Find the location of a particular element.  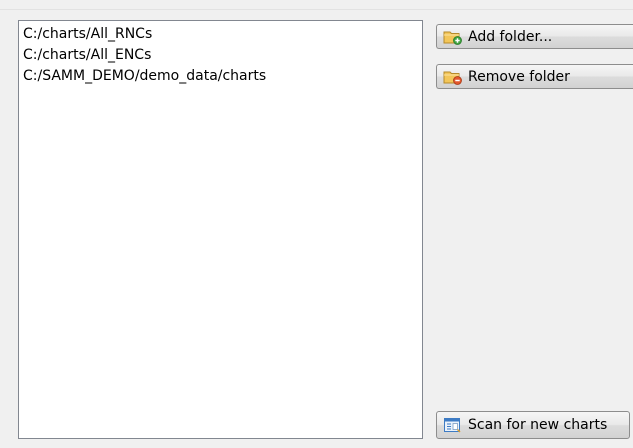

remove-folder-button: Remove folder is located at coordinates (534, 76).